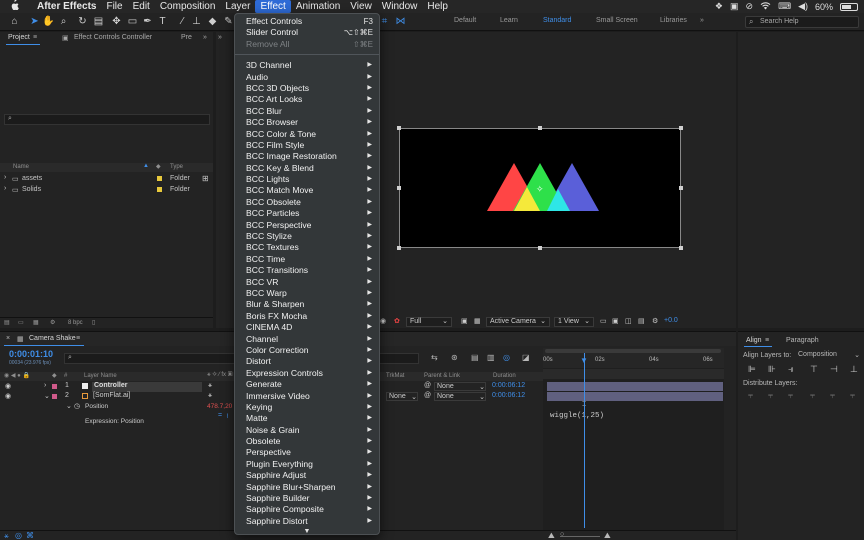 This screenshot has width=864, height=540. What do you see at coordinates (21, 167) in the screenshot?
I see `column-name: Name` at bounding box center [21, 167].